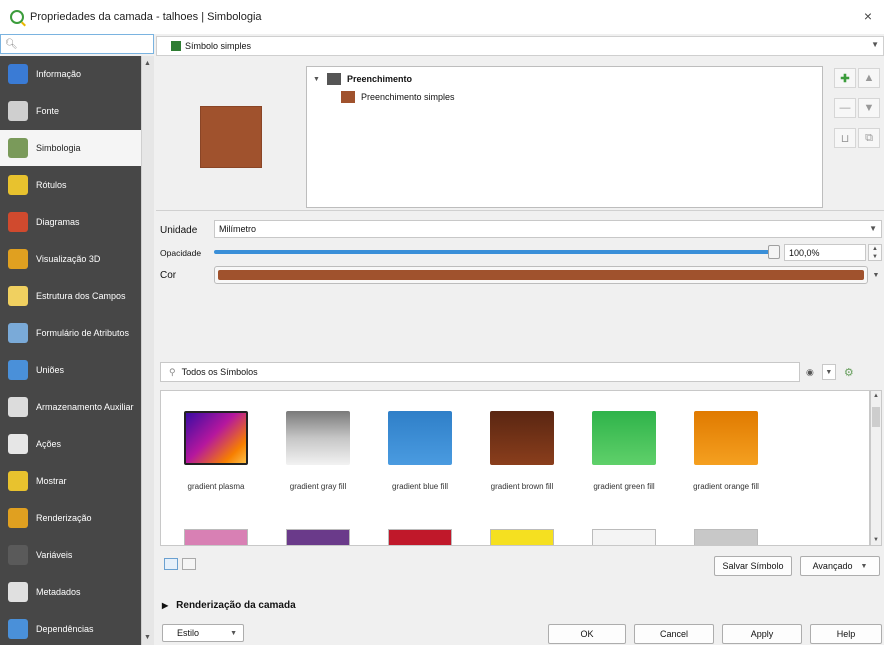 The height and width of the screenshot is (645, 884). Describe the element at coordinates (77, 44) in the screenshot. I see `sidebar-search-input: 🔍︎` at that location.